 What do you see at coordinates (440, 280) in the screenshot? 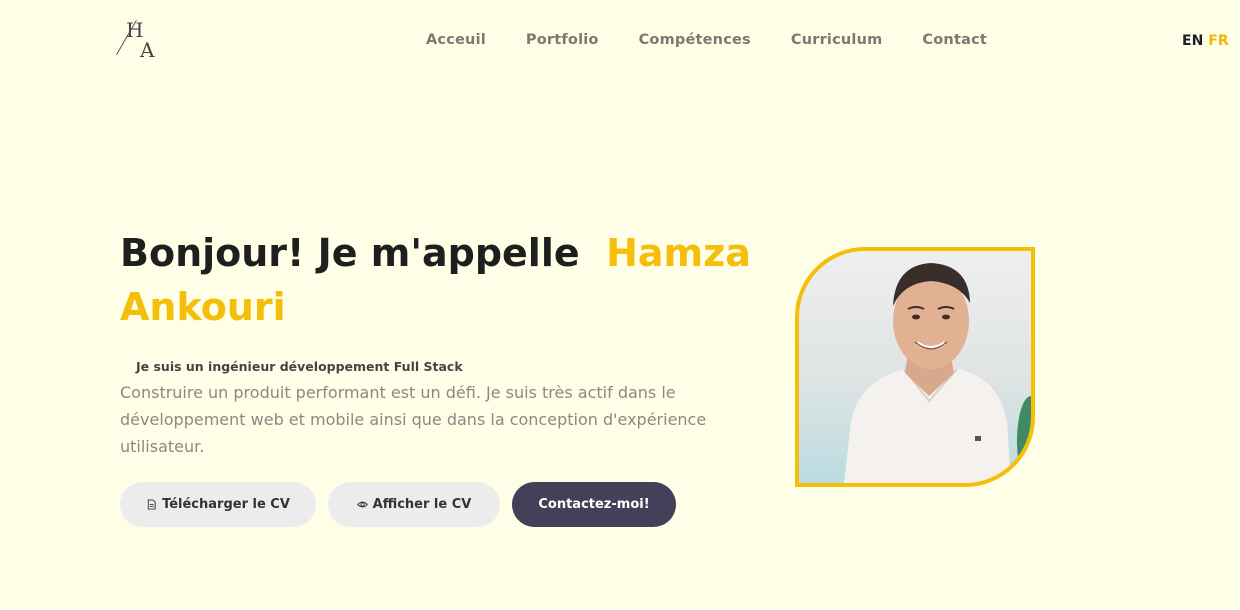
I see `hero-headline: Bonjour! Je m'appelle Hamza Ankouri` at bounding box center [440, 280].